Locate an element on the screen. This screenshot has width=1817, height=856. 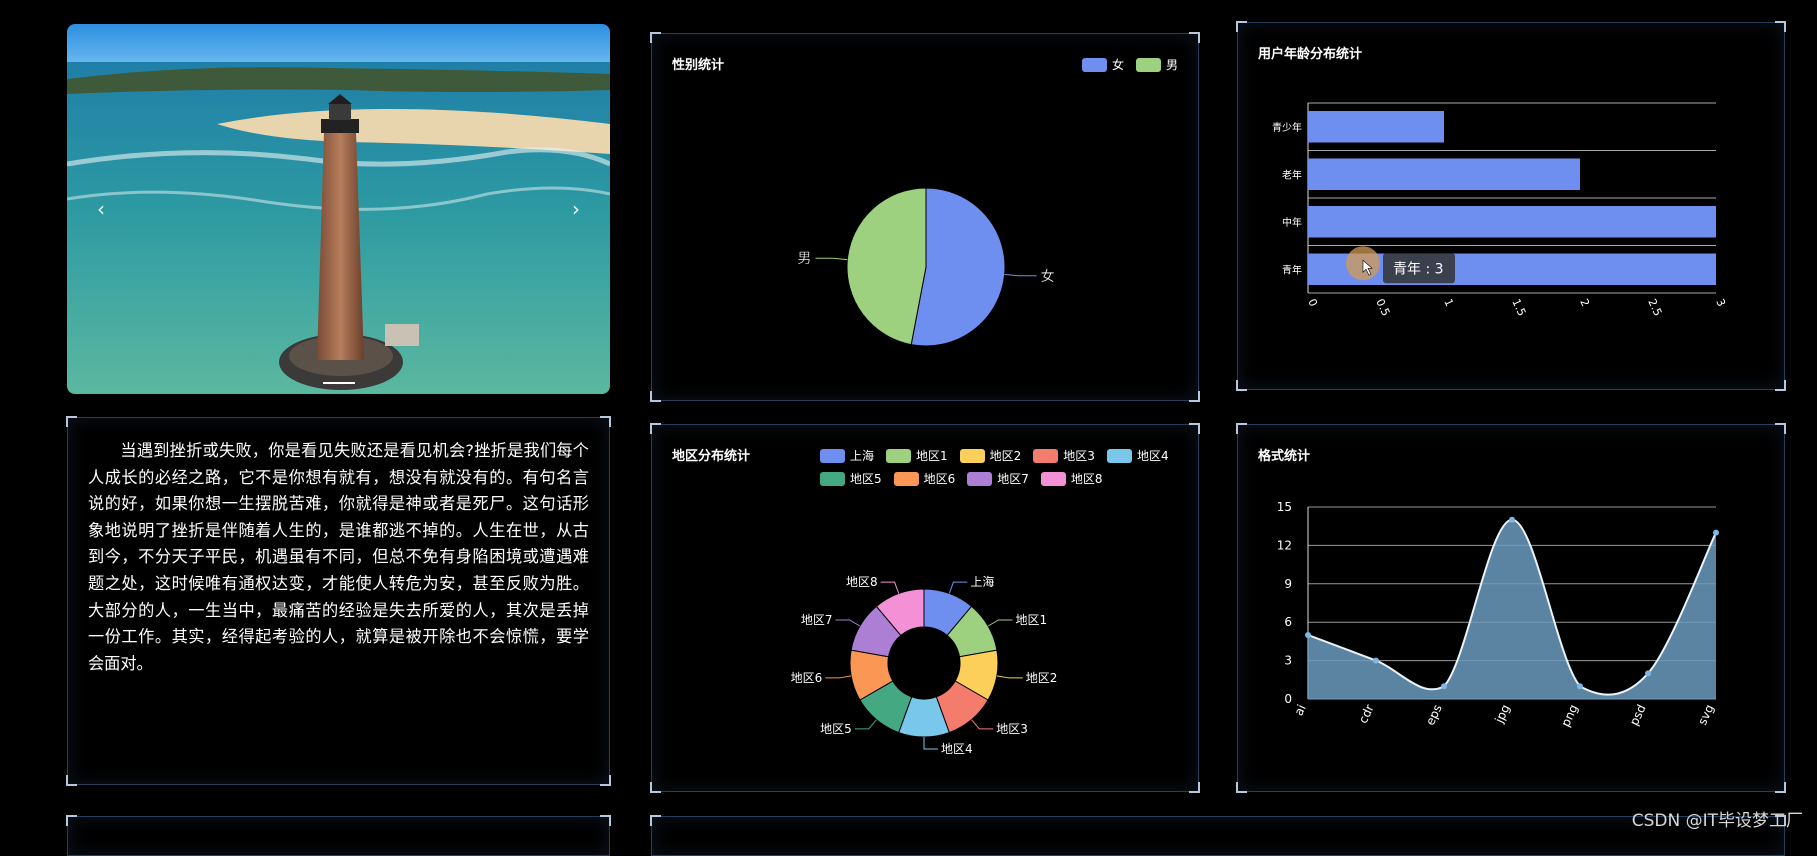
carousel-next-arrow-icon: › is located at coordinates (576, 209).